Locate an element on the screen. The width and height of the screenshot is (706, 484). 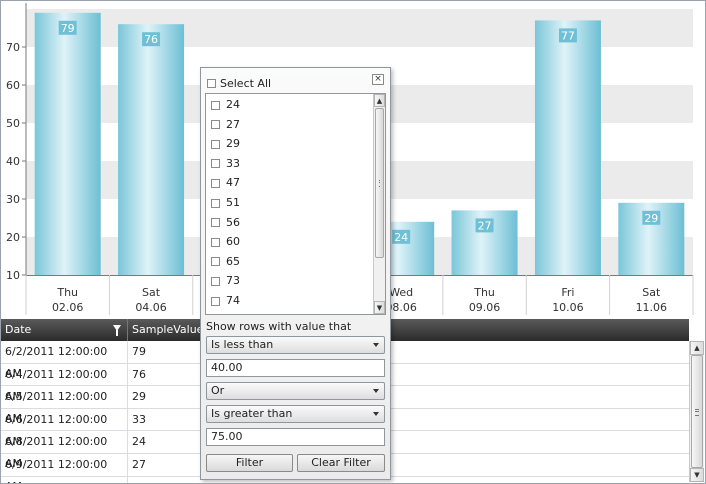
column-header-label: Date is located at coordinates (18, 329).